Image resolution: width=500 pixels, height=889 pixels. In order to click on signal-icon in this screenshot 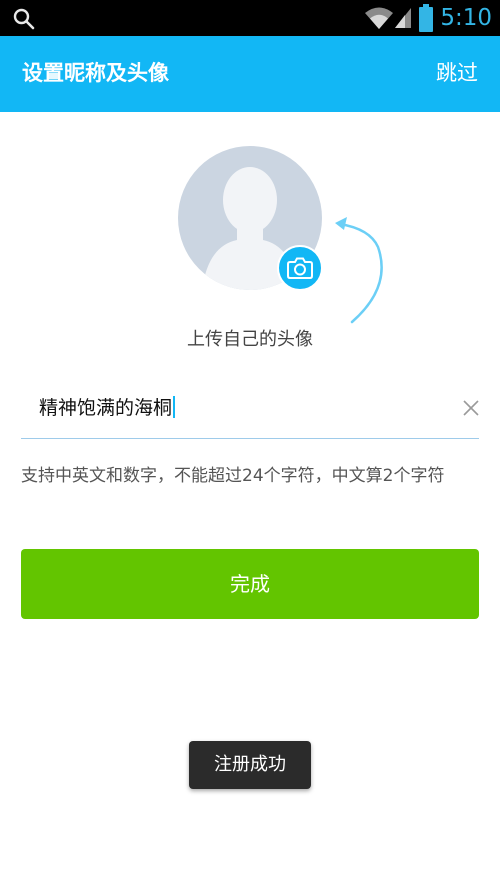, I will do `click(403, 18)`.